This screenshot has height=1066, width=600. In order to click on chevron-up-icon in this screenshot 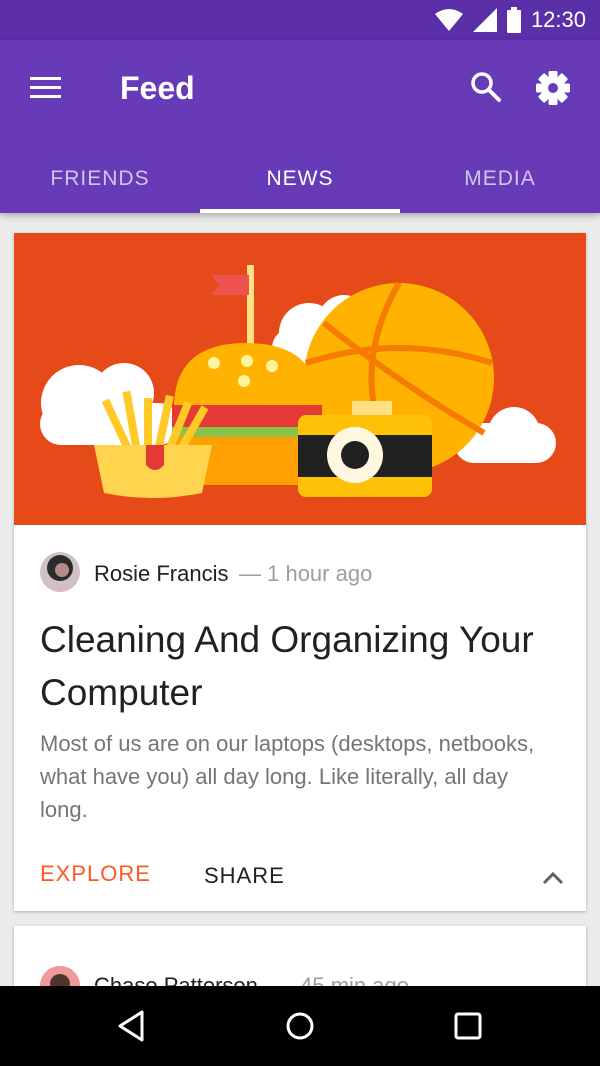, I will do `click(553, 878)`.